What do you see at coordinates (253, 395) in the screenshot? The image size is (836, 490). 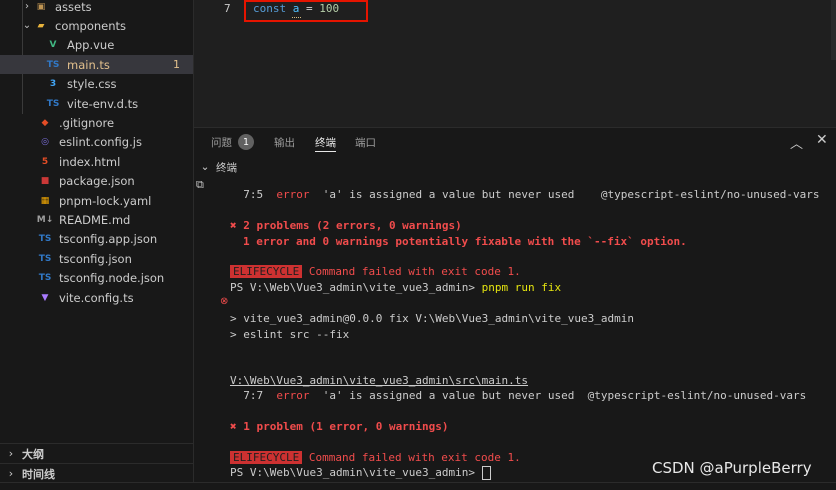 I see `lint-position: 7:7` at bounding box center [253, 395].